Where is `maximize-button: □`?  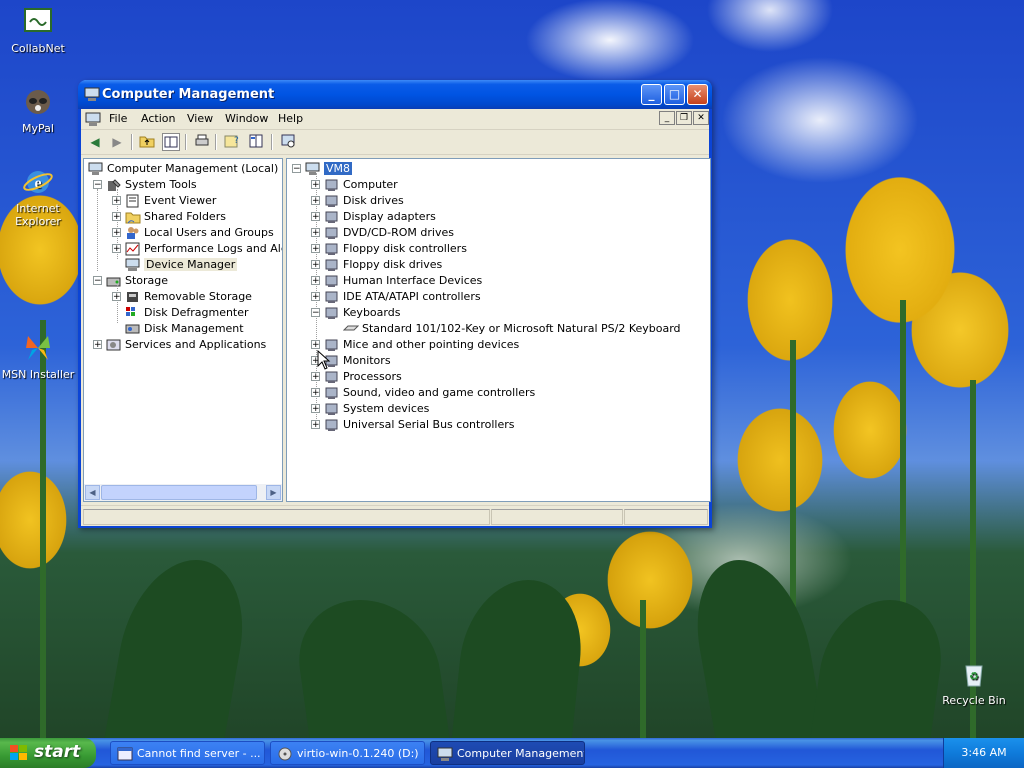
maximize-button: □ is located at coordinates (674, 94).